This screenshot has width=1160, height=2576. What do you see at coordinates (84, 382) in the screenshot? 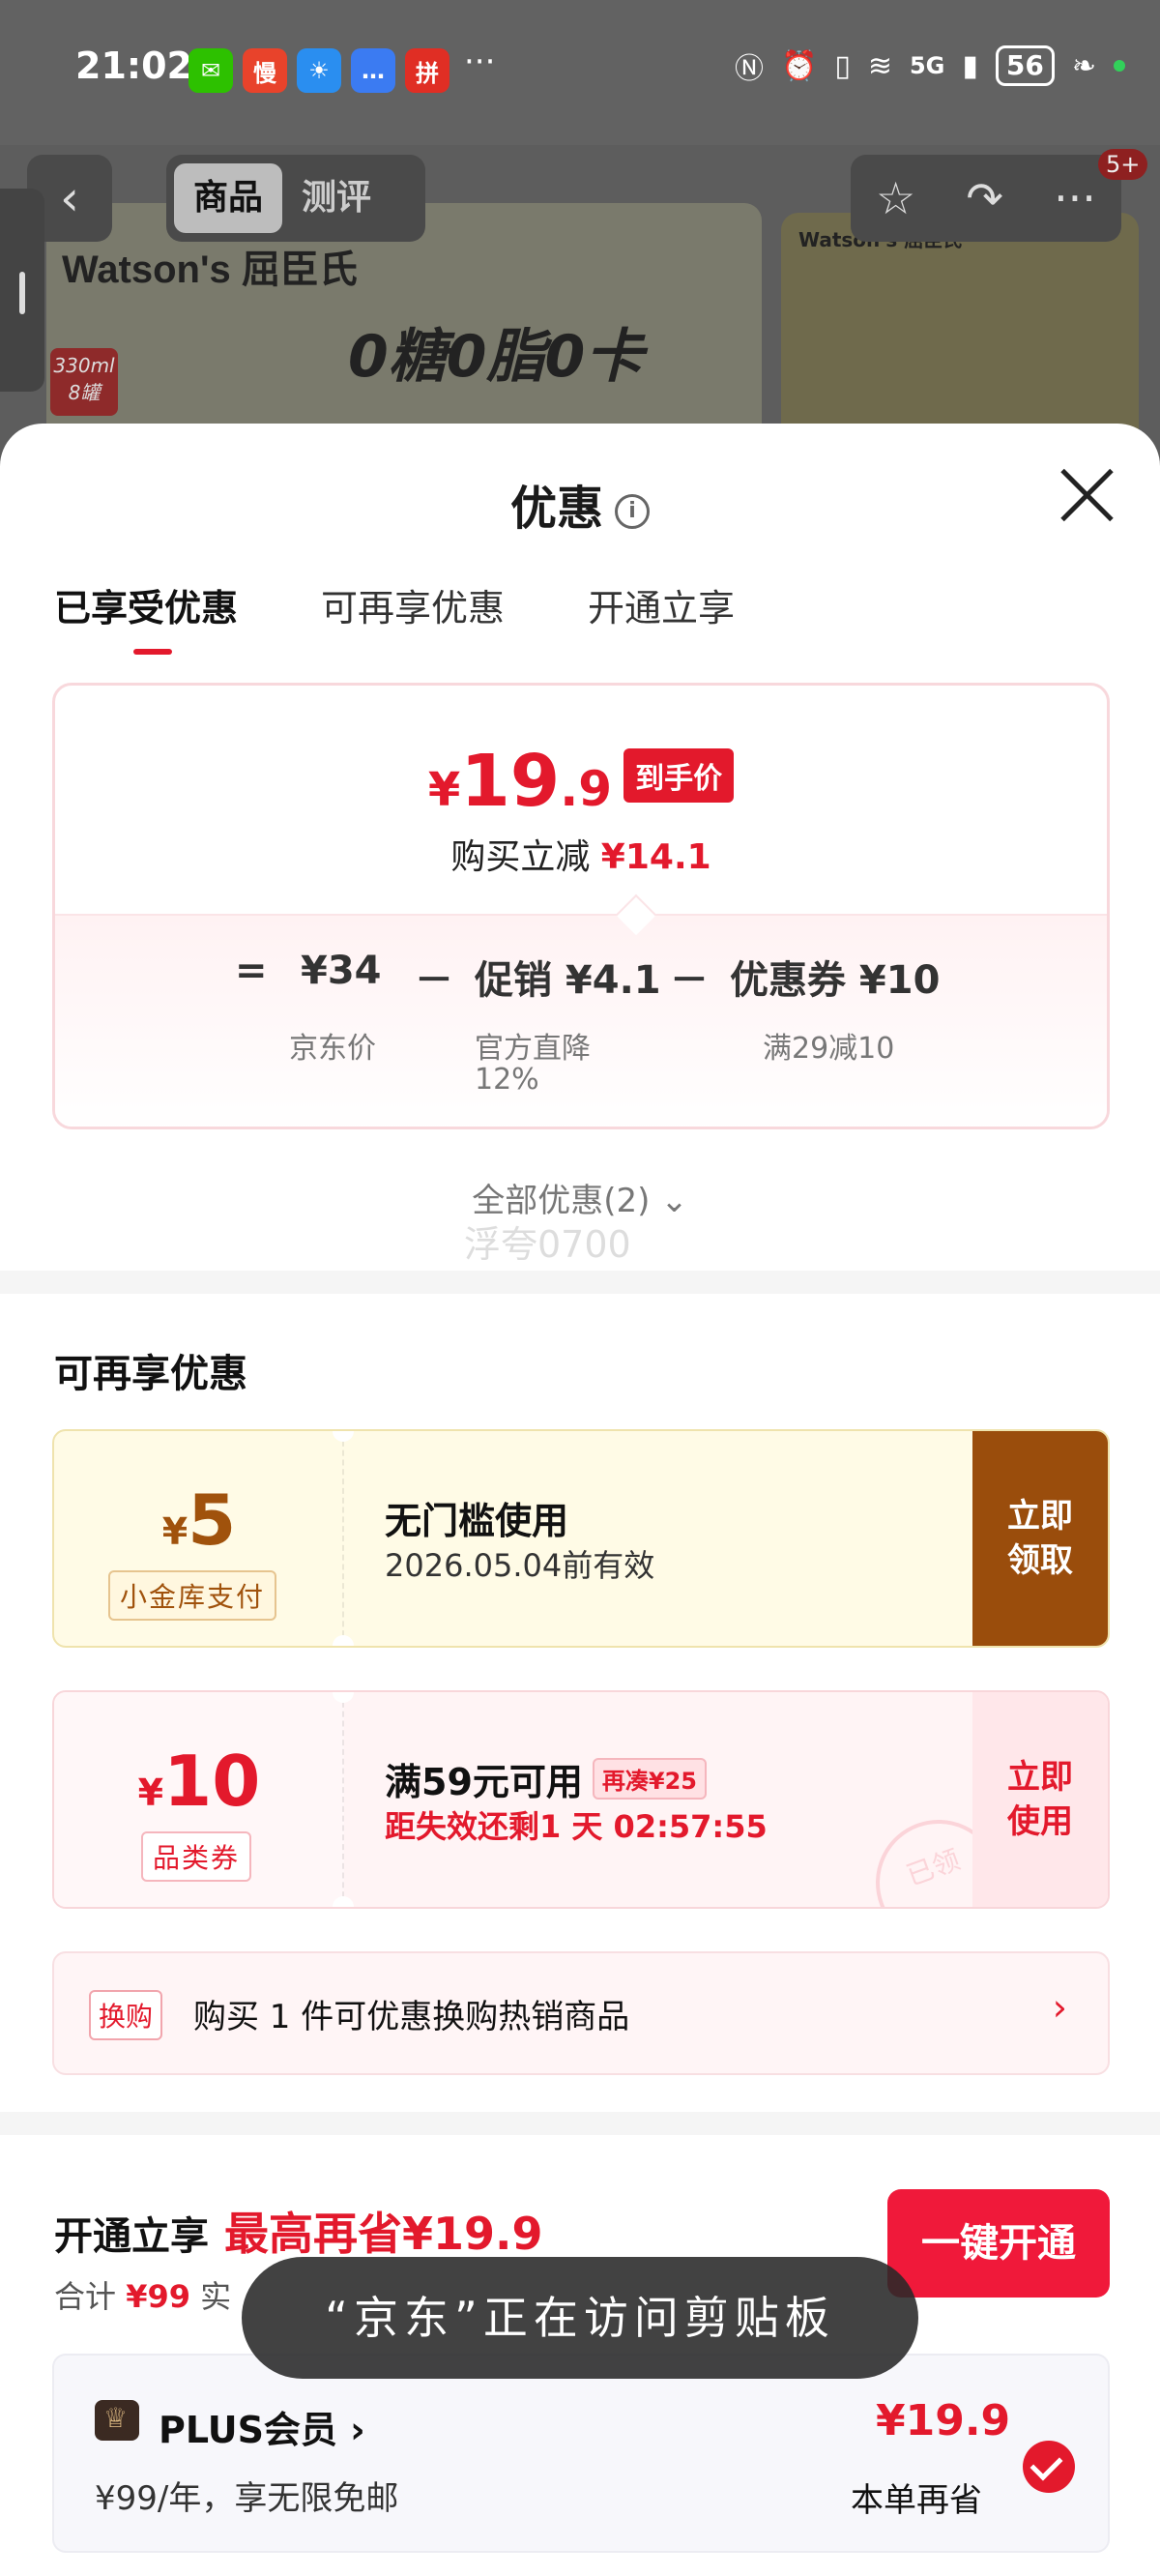
I see `size-tag: 330ml 8罐` at bounding box center [84, 382].